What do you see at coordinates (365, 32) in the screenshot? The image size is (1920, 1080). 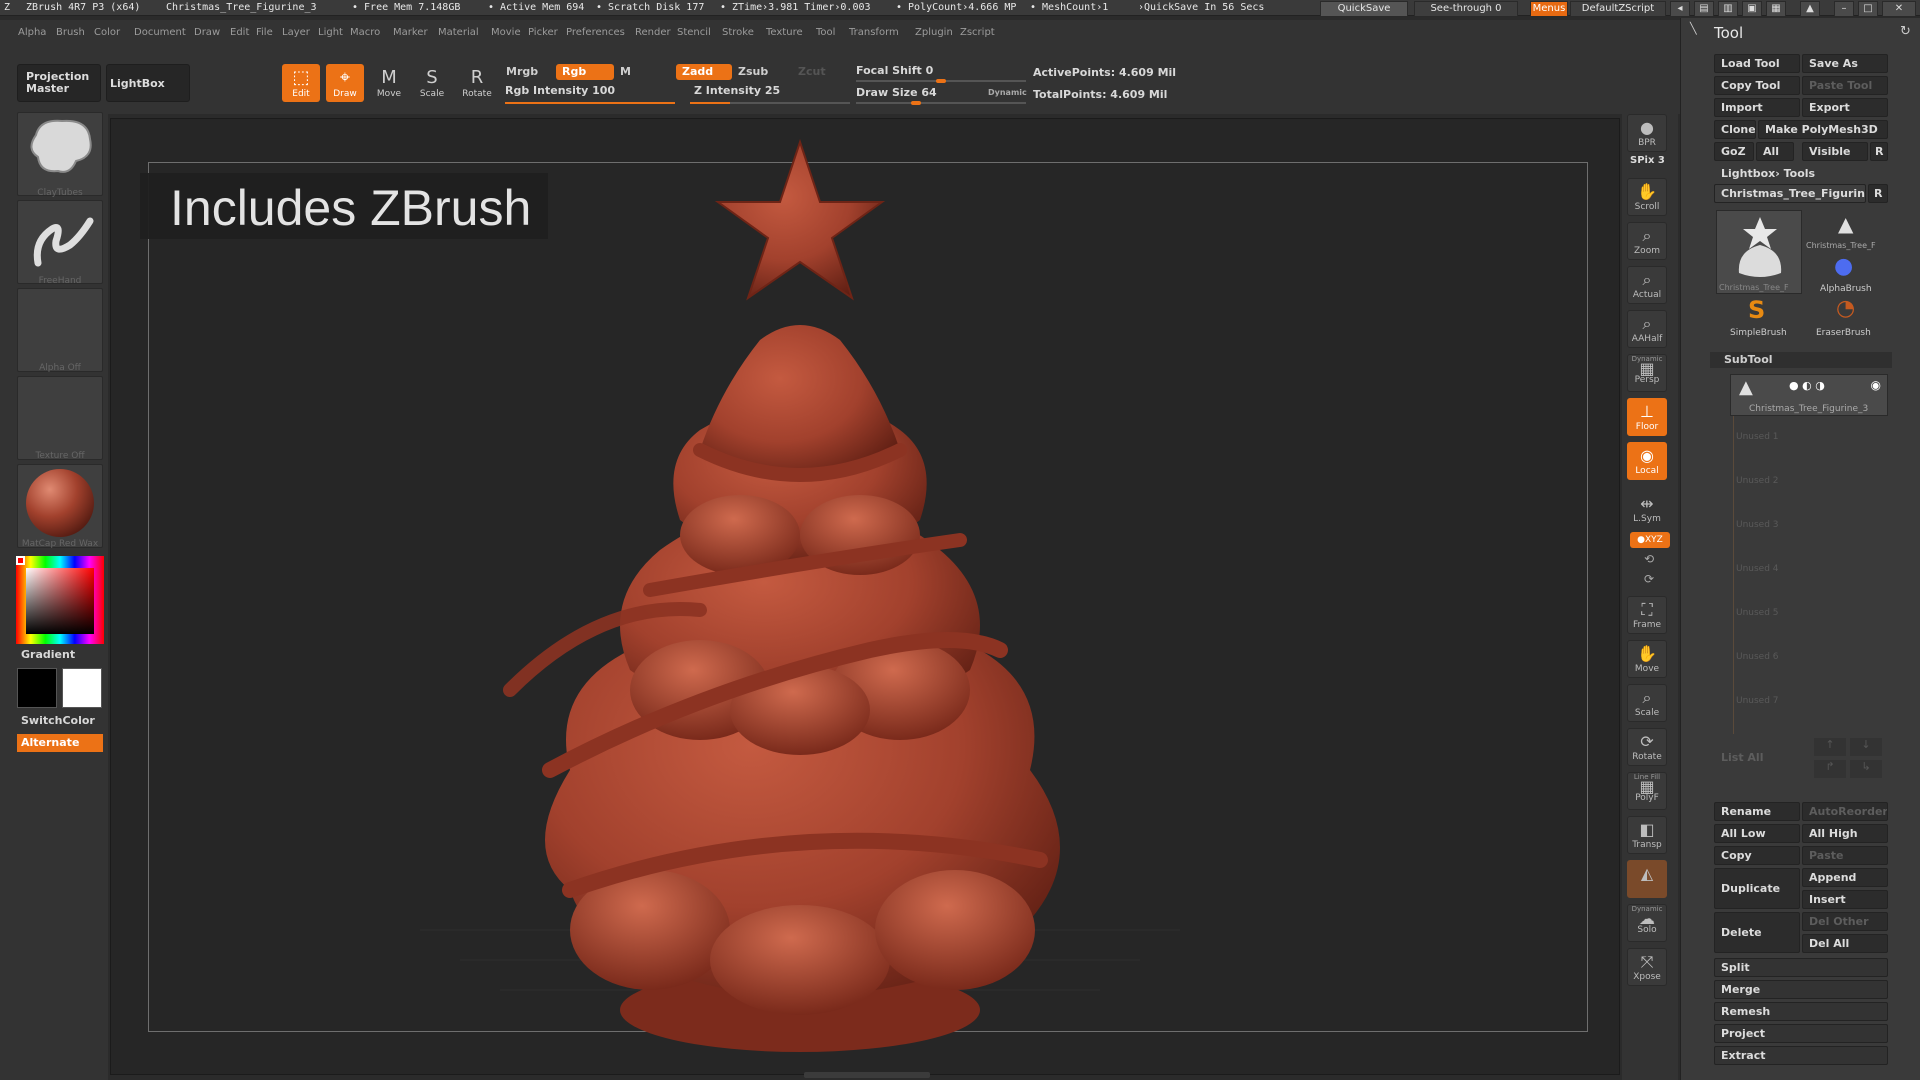 I see `menu-macro: Macro` at bounding box center [365, 32].